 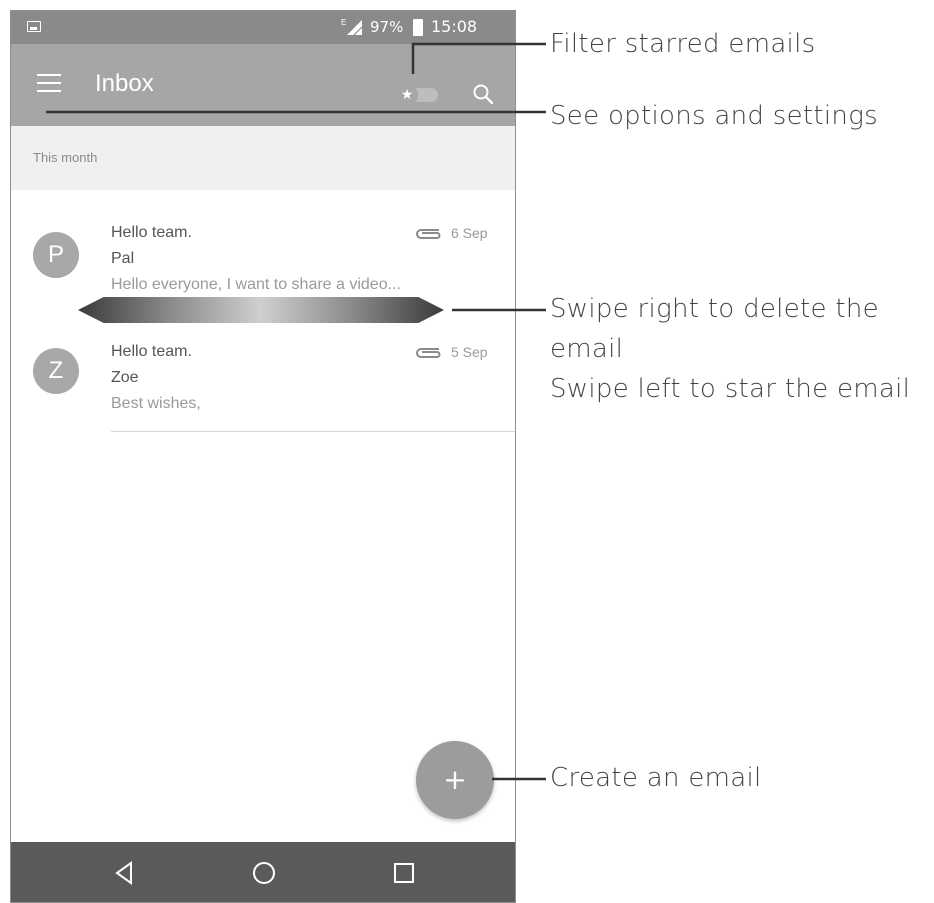 I want to click on image-notification-icon, so click(x=34, y=26).